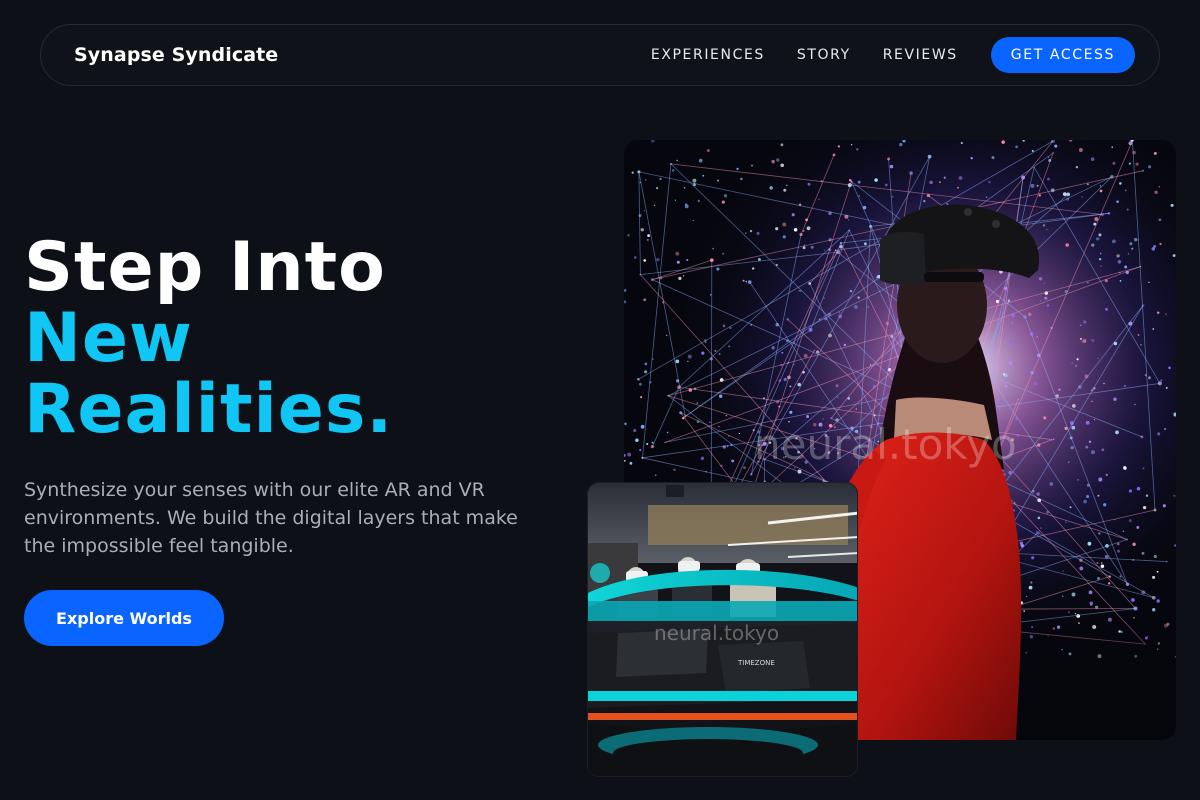 The height and width of the screenshot is (800, 1200). What do you see at coordinates (304, 338) in the screenshot?
I see `hero-title: Step Into New Realities.` at bounding box center [304, 338].